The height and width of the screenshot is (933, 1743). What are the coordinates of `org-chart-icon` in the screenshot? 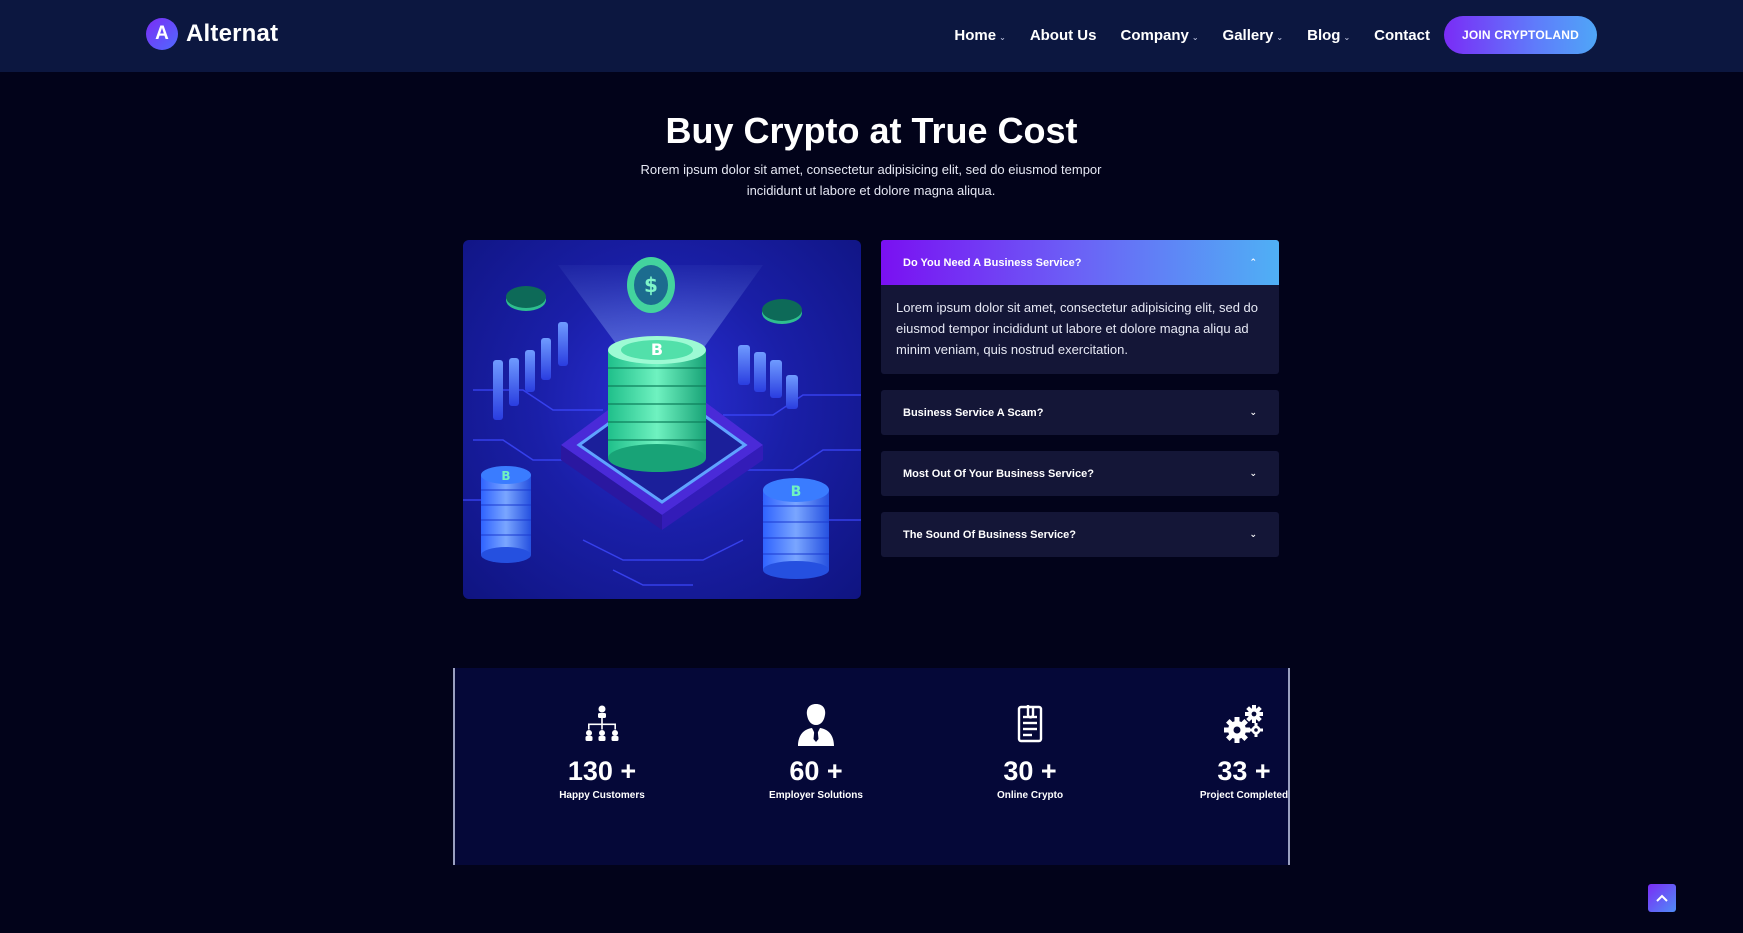 It's located at (602, 724).